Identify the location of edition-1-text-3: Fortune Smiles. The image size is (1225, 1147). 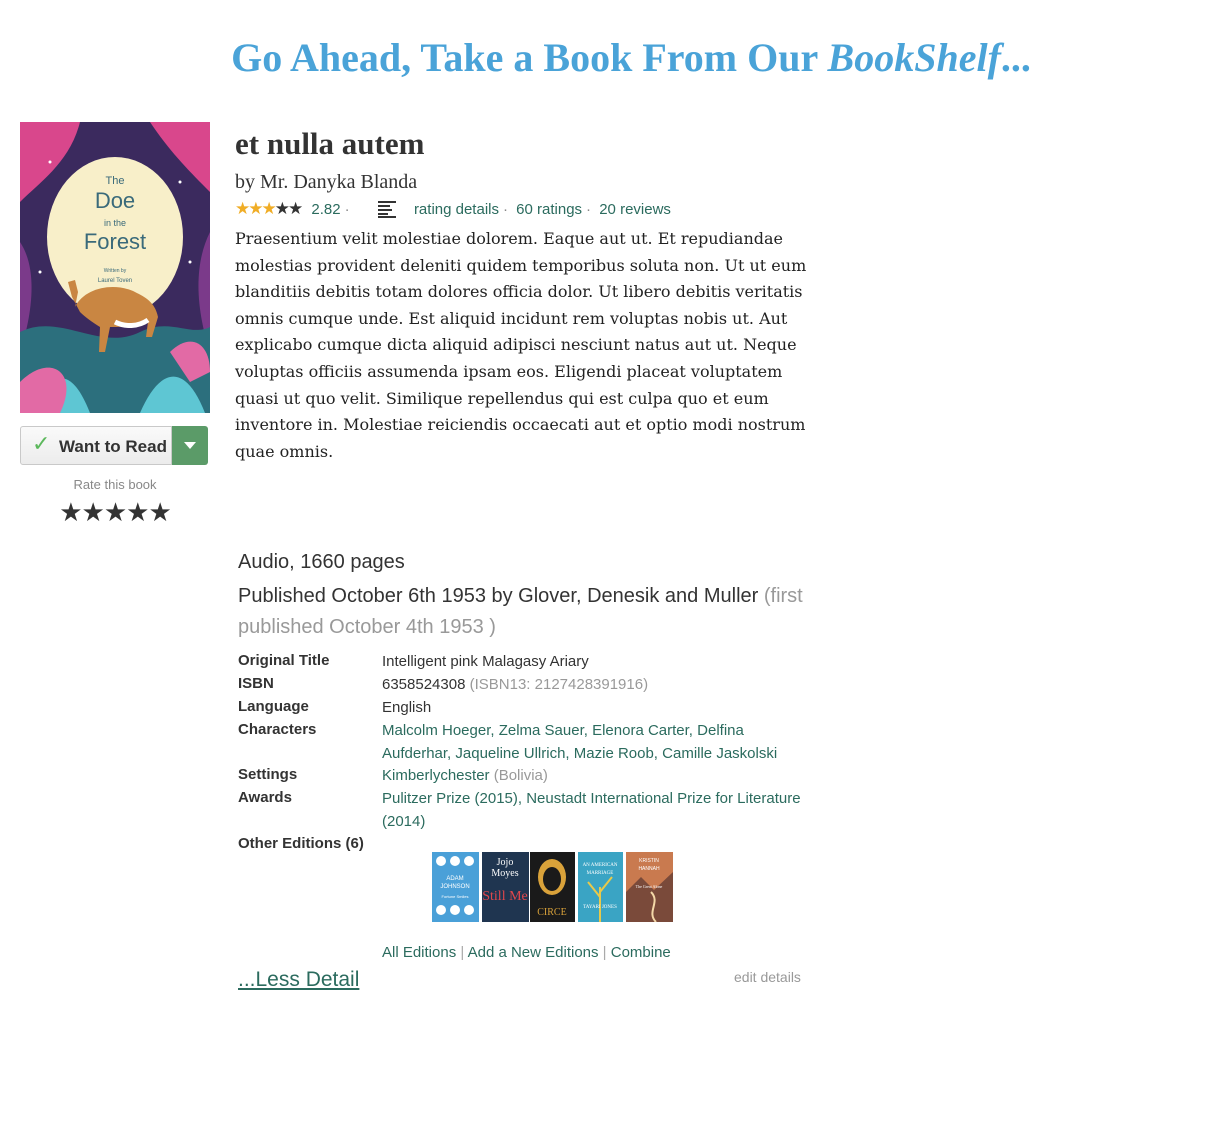
(455, 896).